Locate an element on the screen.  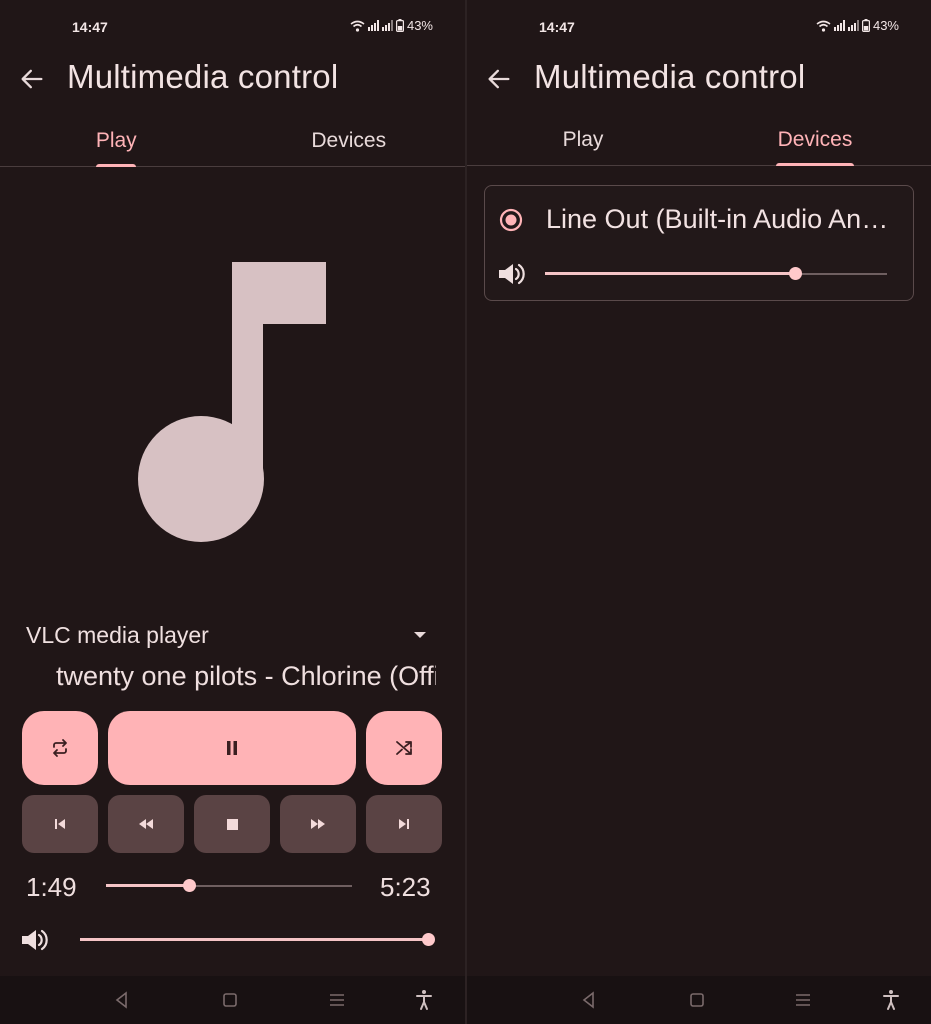
rewind-icon is located at coordinates (146, 824).